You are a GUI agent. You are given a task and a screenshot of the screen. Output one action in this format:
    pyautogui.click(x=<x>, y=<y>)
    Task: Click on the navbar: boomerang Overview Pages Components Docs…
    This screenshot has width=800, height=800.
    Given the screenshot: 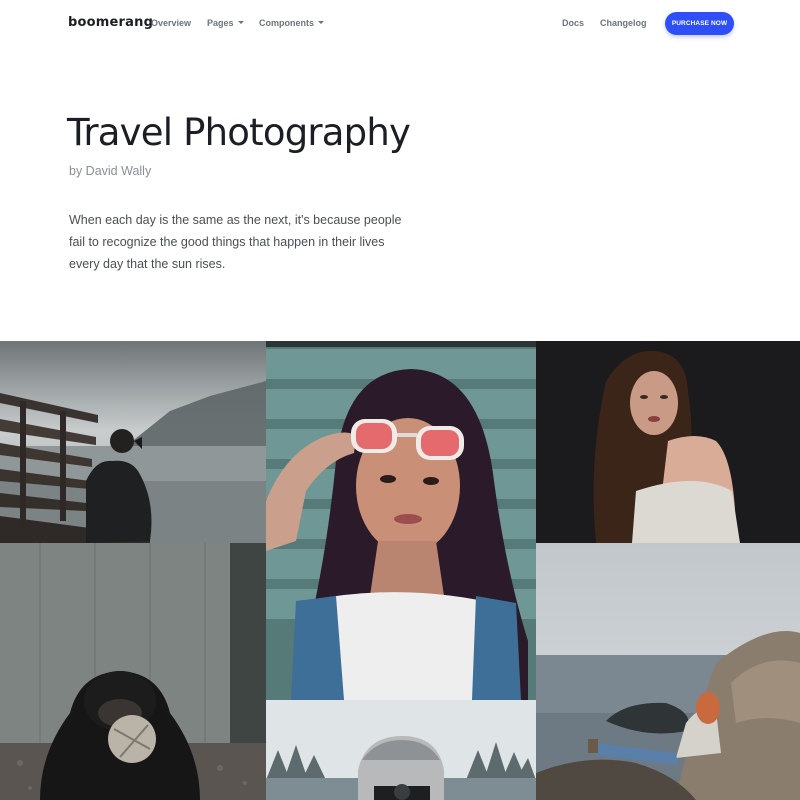 What is the action you would take?
    pyautogui.click(x=400, y=23)
    